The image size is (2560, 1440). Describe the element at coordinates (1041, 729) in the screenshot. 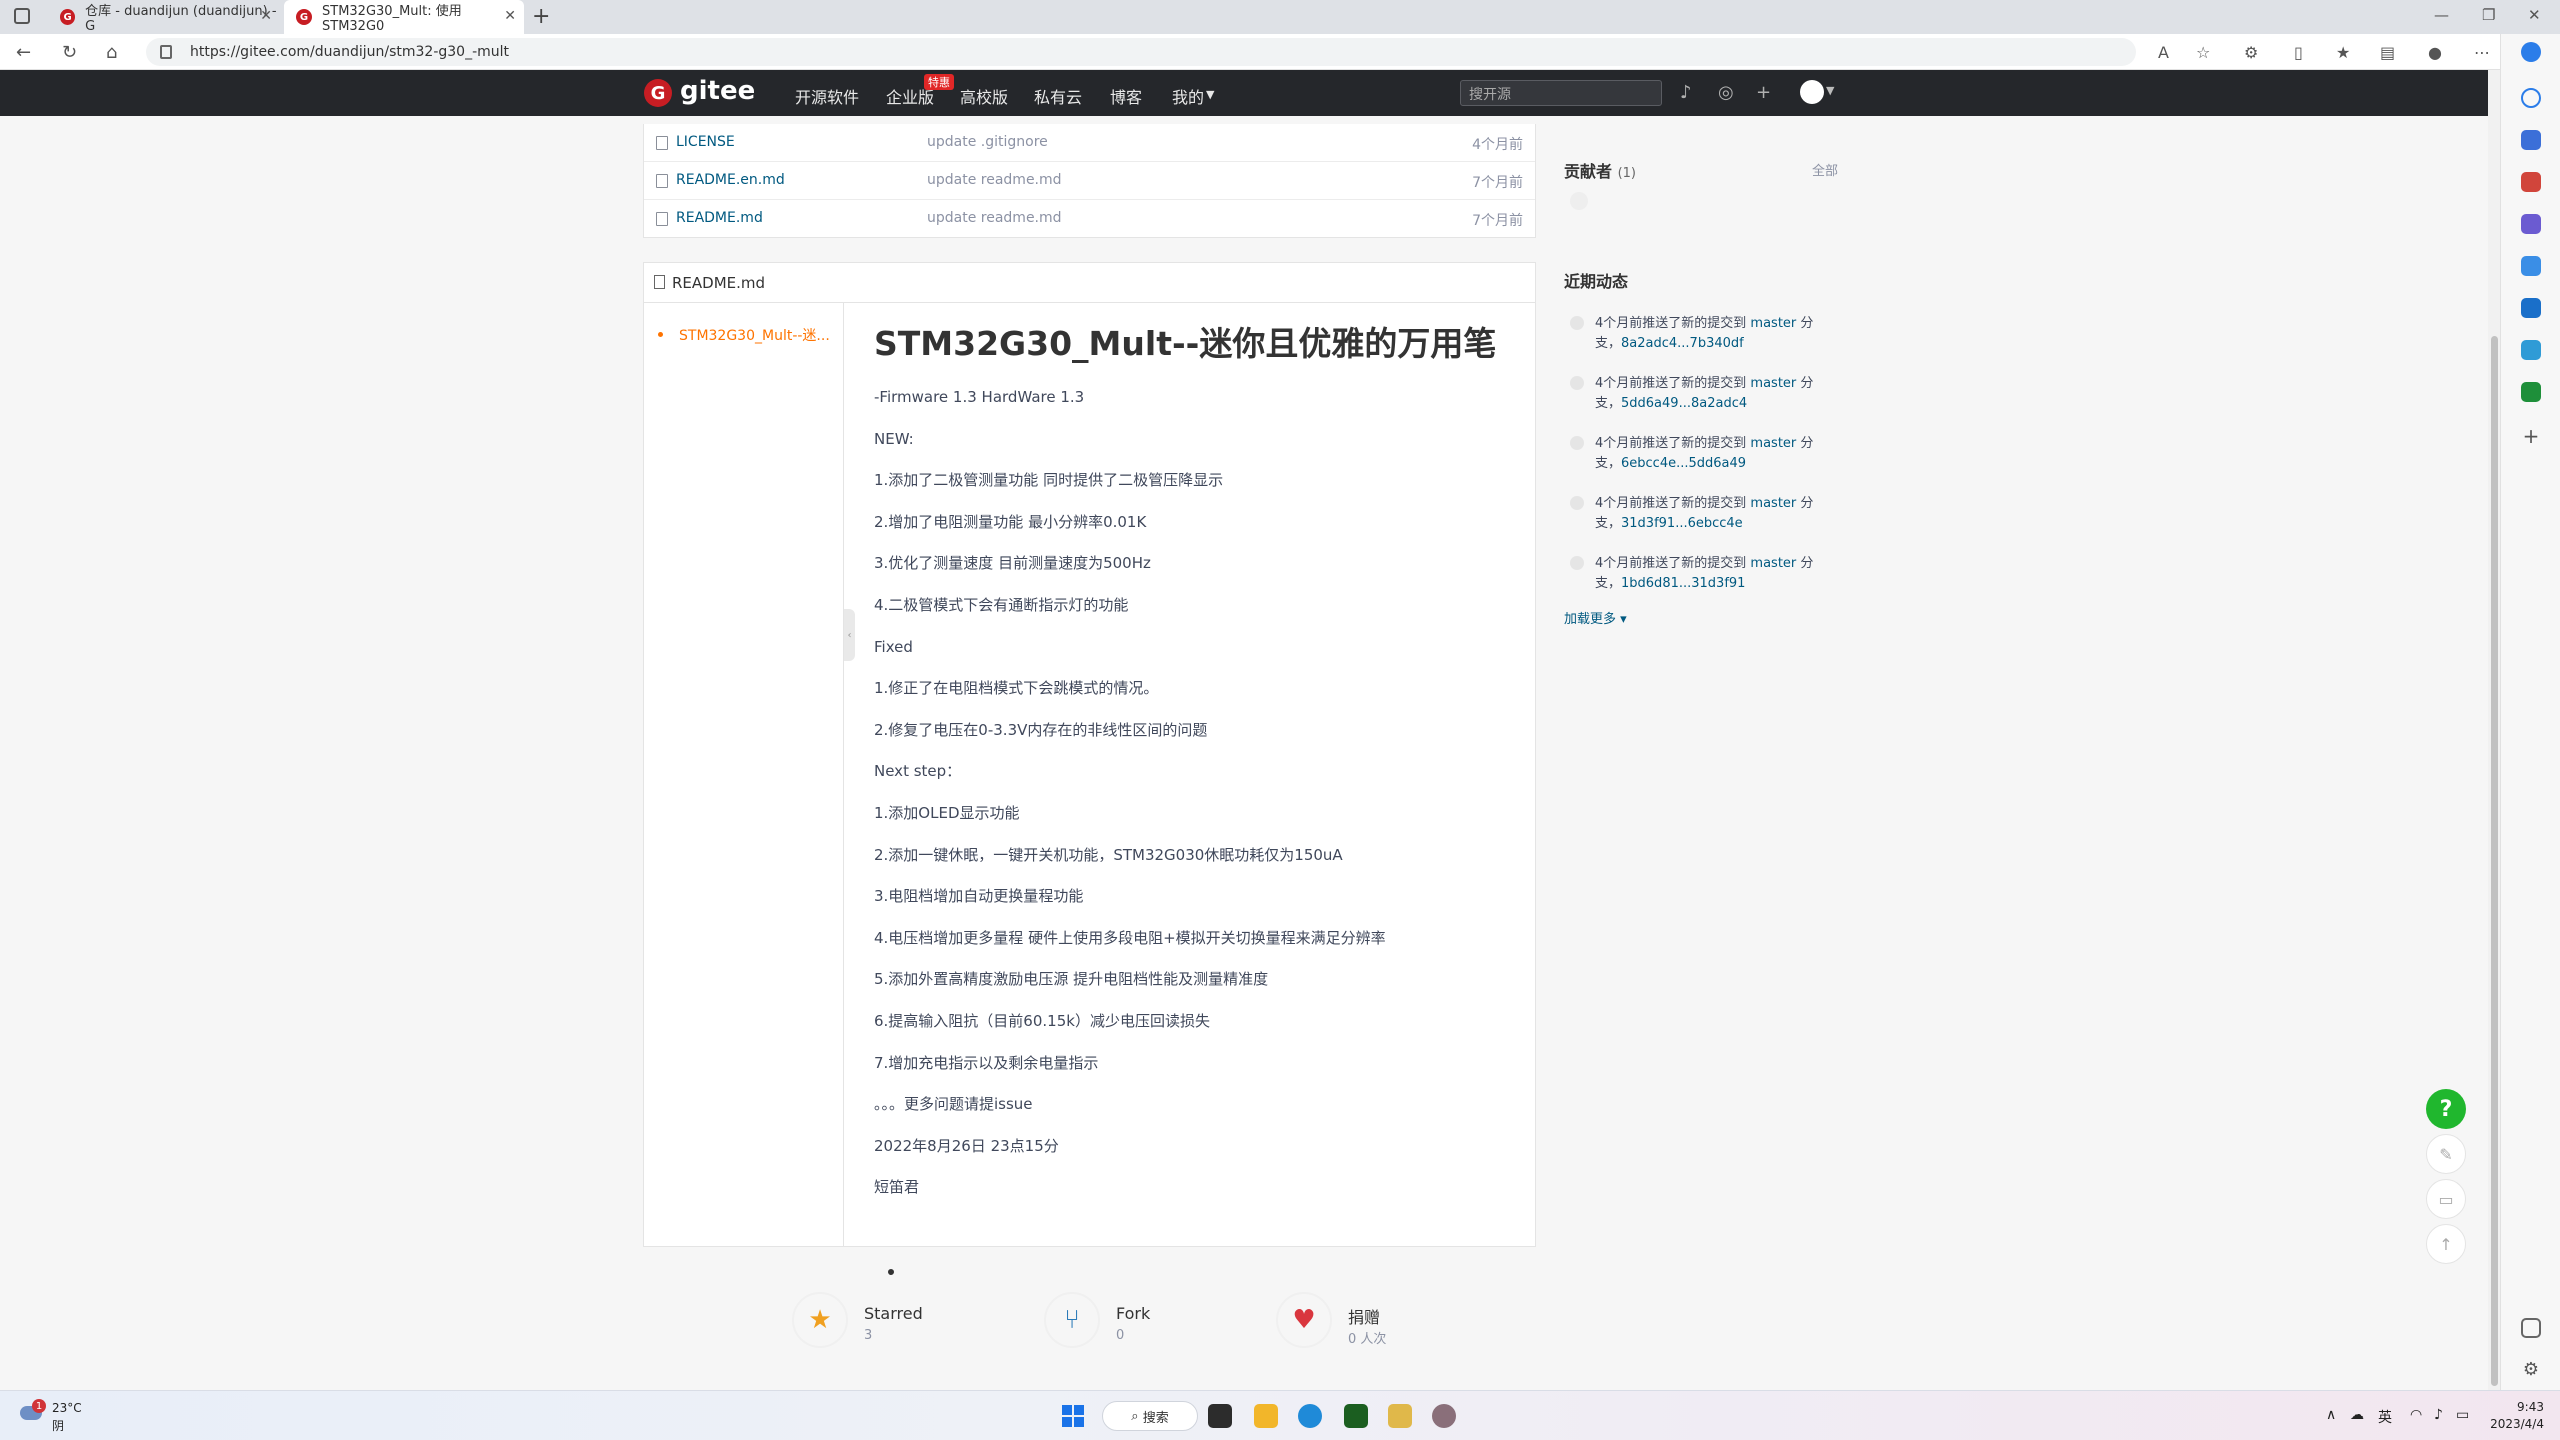

I see `readme-line: 2.修复了电压在0-3.3V内存在的非线性区间的问题` at that location.